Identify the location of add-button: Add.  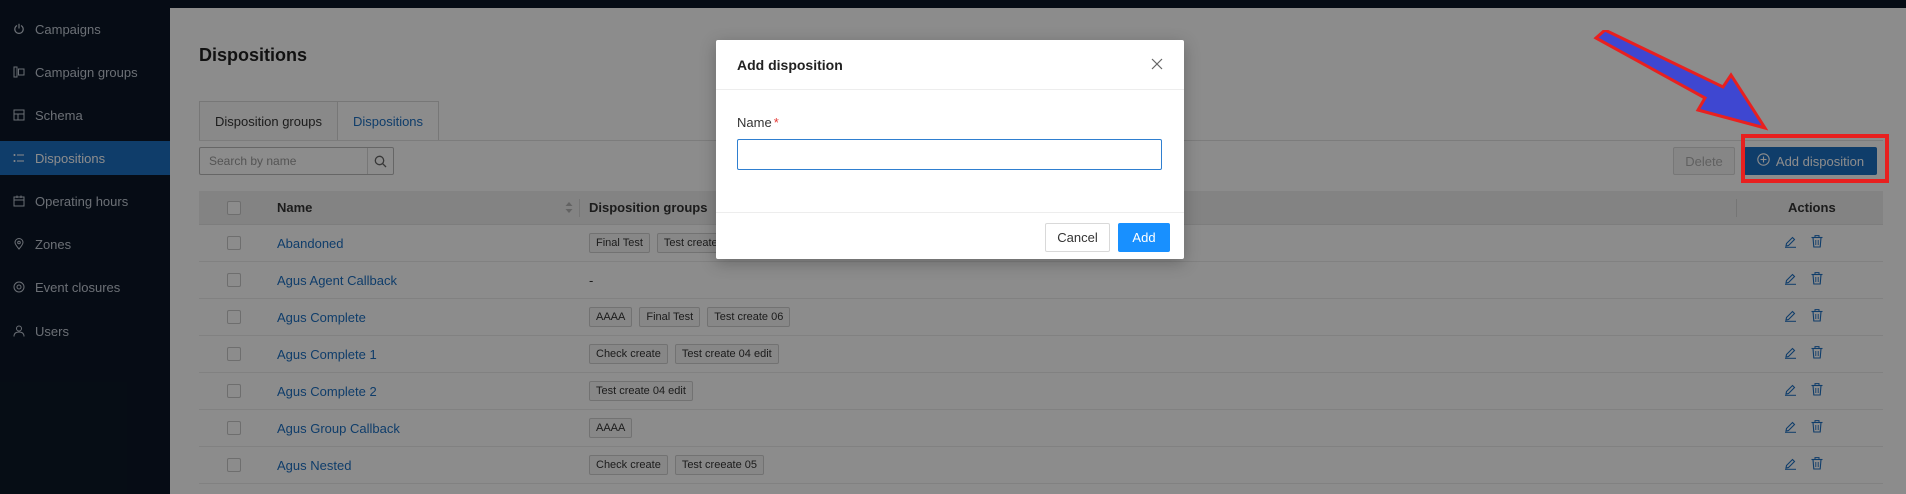
(1144, 237).